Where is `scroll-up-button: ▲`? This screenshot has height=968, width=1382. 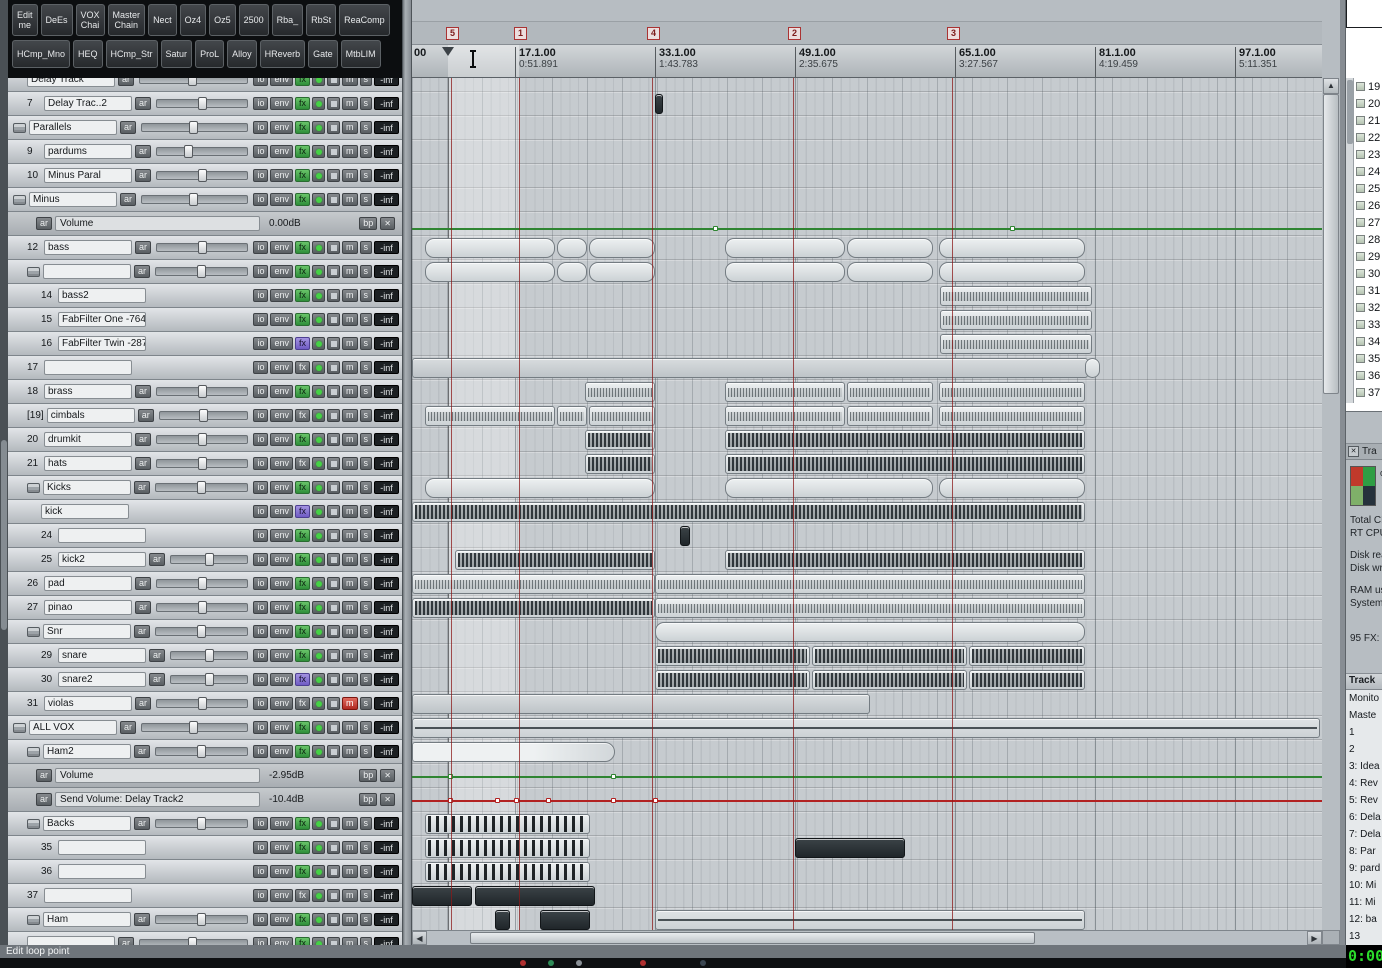
scroll-up-button: ▲ is located at coordinates (1331, 86).